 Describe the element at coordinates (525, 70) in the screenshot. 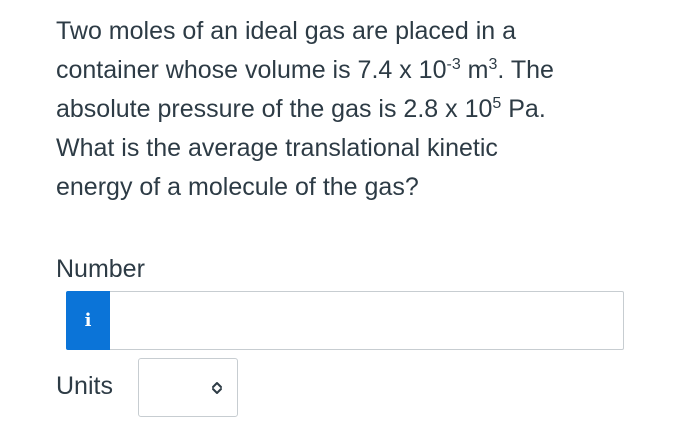

I see `line-2-suffix: . The` at that location.